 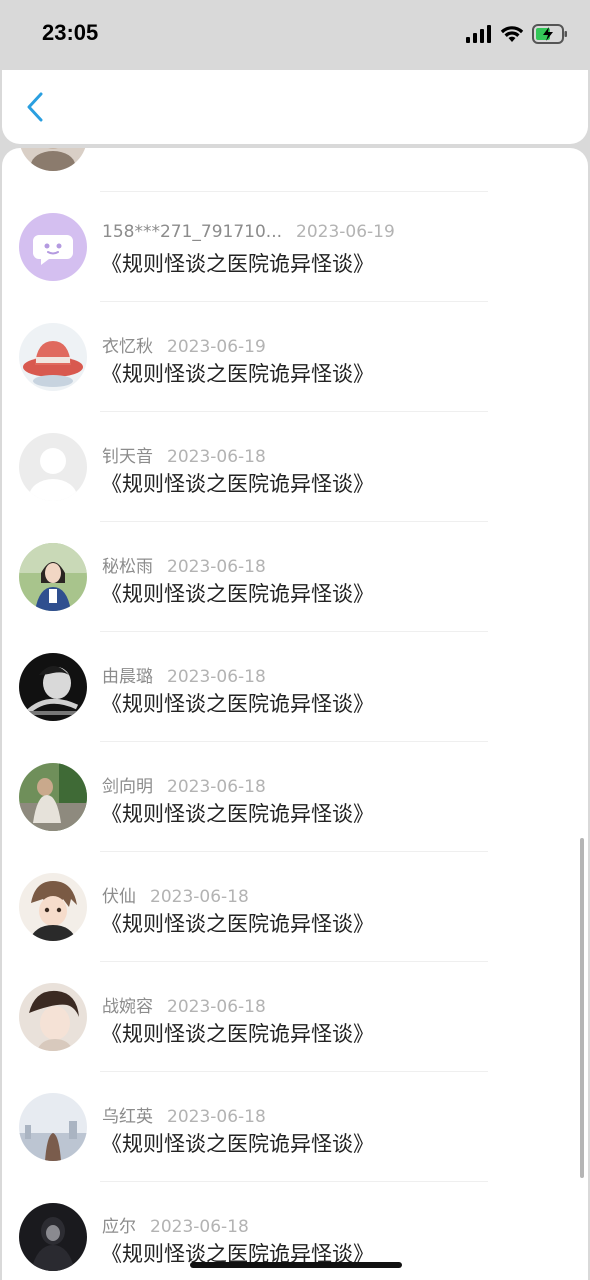 What do you see at coordinates (70, 32) in the screenshot?
I see `status-time: 23:05` at bounding box center [70, 32].